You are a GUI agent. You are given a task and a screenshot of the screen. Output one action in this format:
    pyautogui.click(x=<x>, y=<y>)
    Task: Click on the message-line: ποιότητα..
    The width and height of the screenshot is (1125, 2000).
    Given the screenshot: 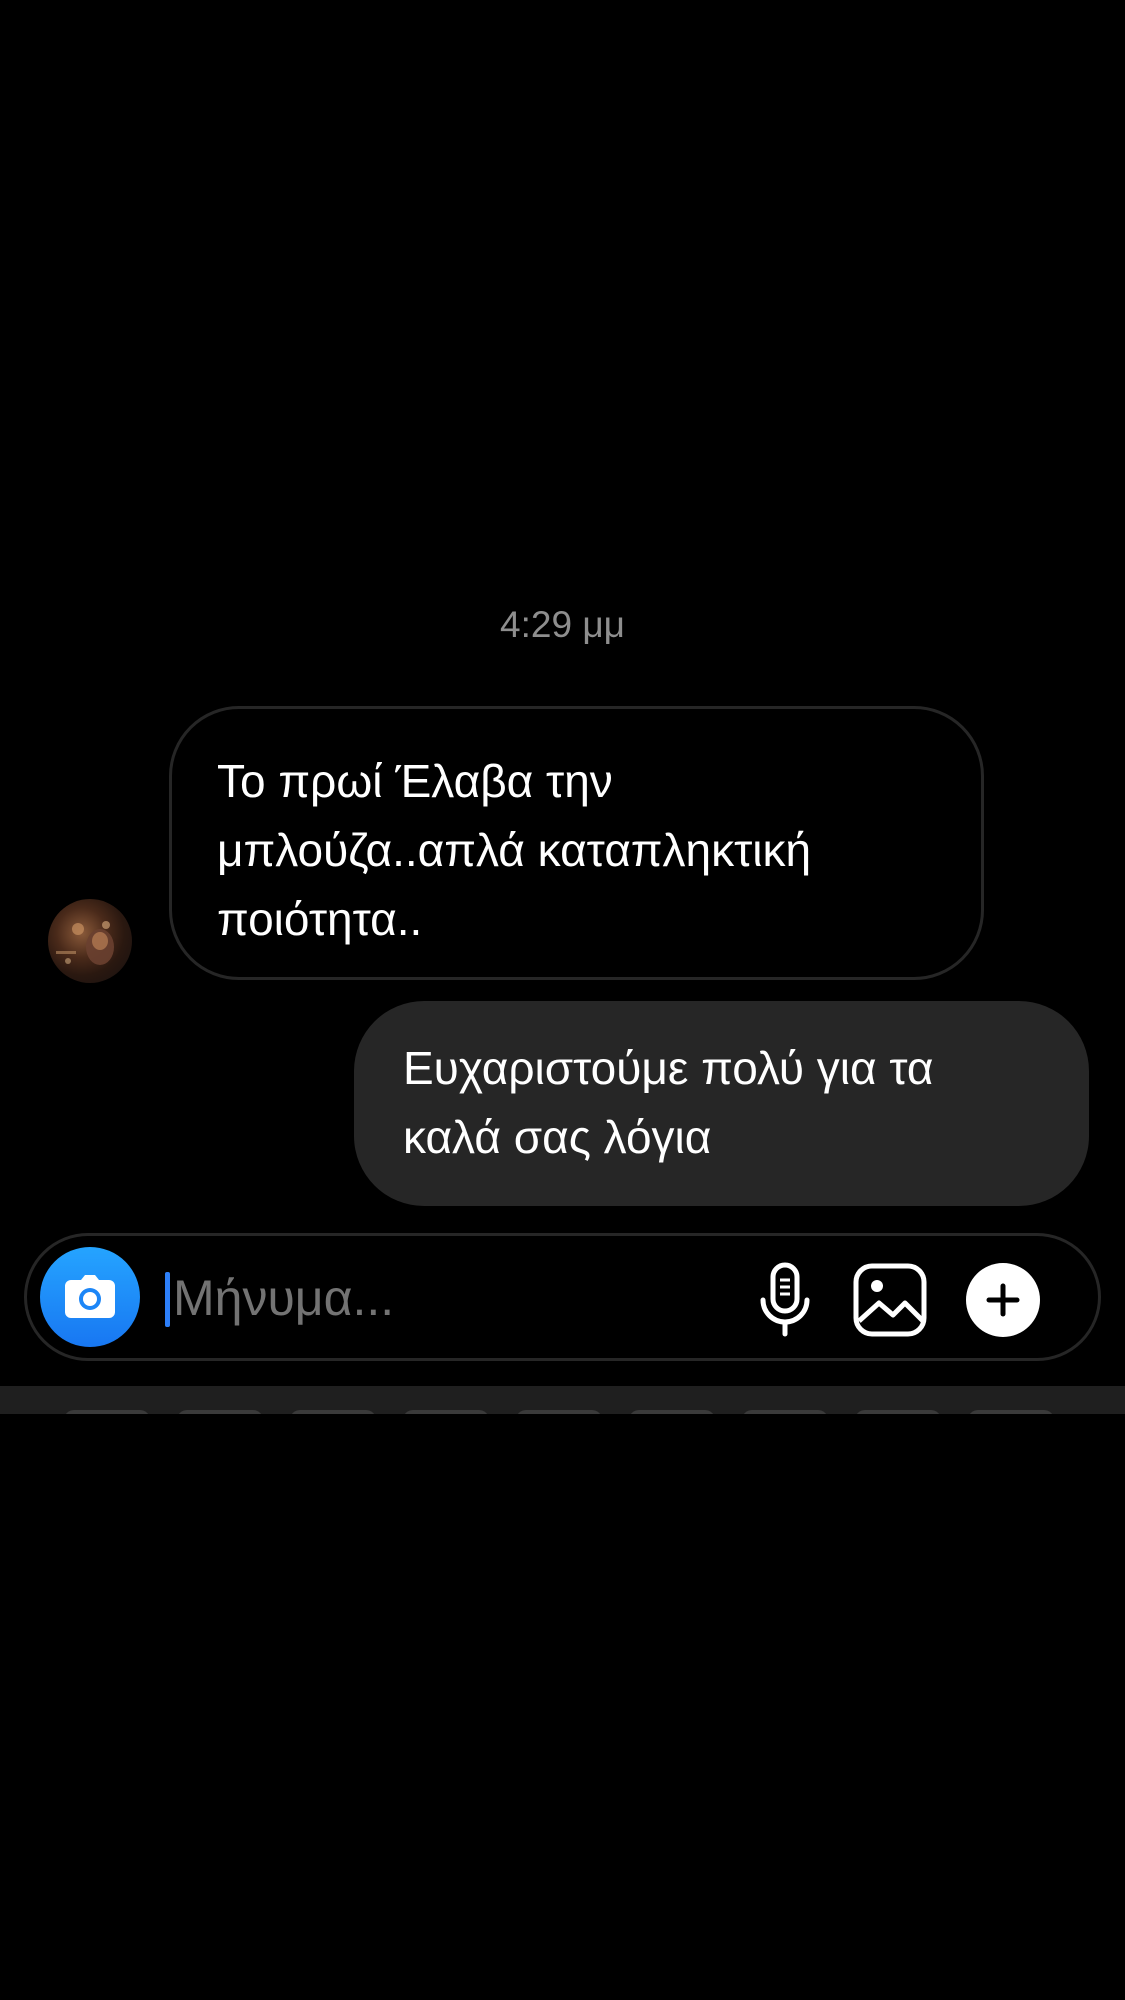 What is the action you would take?
    pyautogui.click(x=320, y=919)
    